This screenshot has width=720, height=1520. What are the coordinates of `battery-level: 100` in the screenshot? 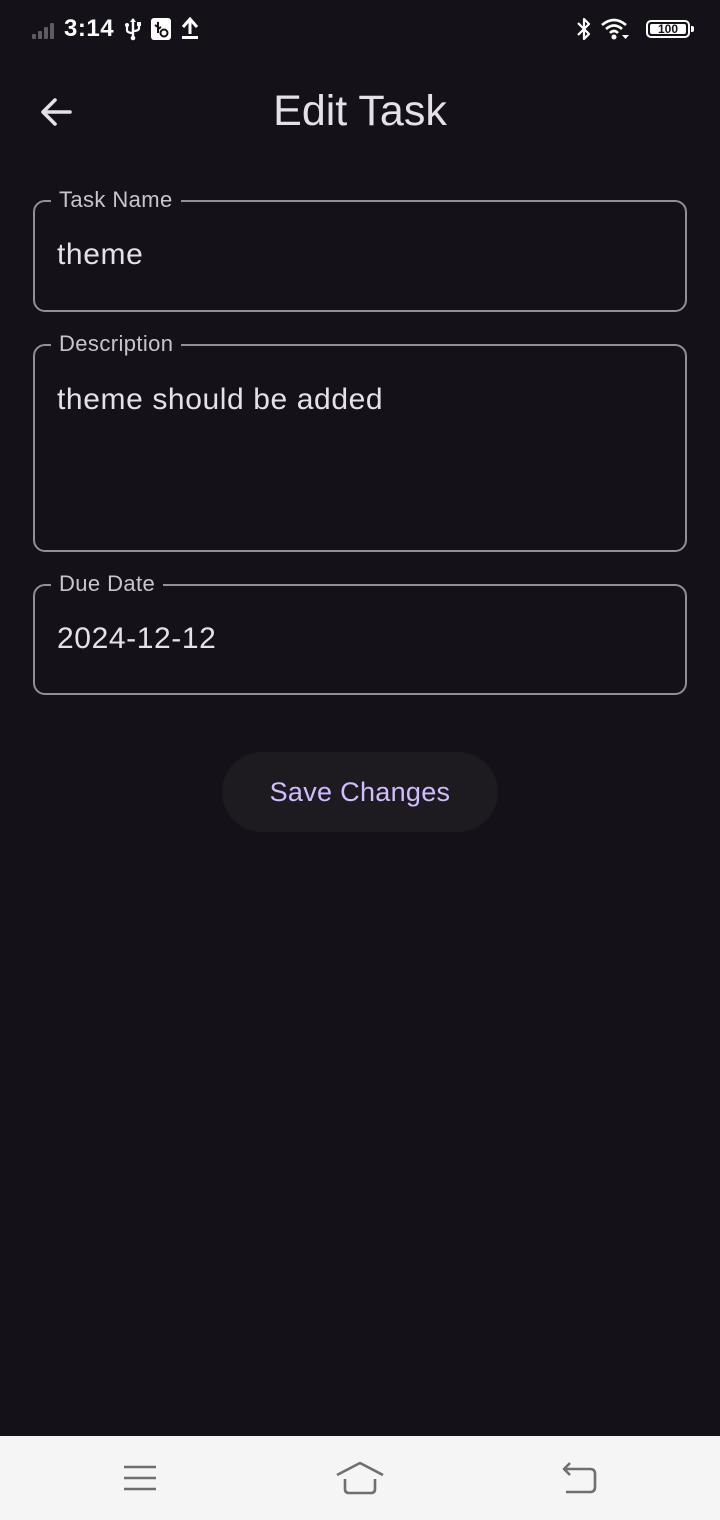 It's located at (668, 29).